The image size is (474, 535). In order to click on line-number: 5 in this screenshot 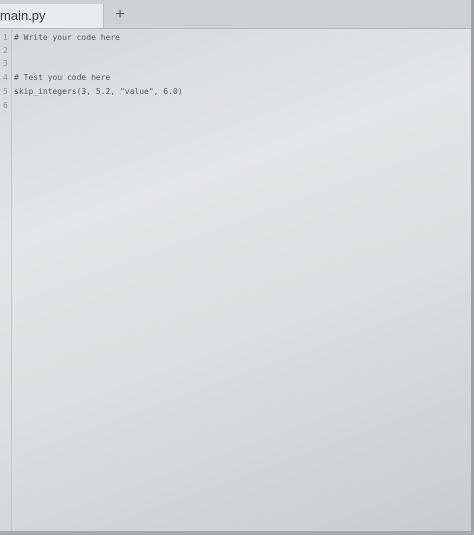, I will do `click(5, 91)`.